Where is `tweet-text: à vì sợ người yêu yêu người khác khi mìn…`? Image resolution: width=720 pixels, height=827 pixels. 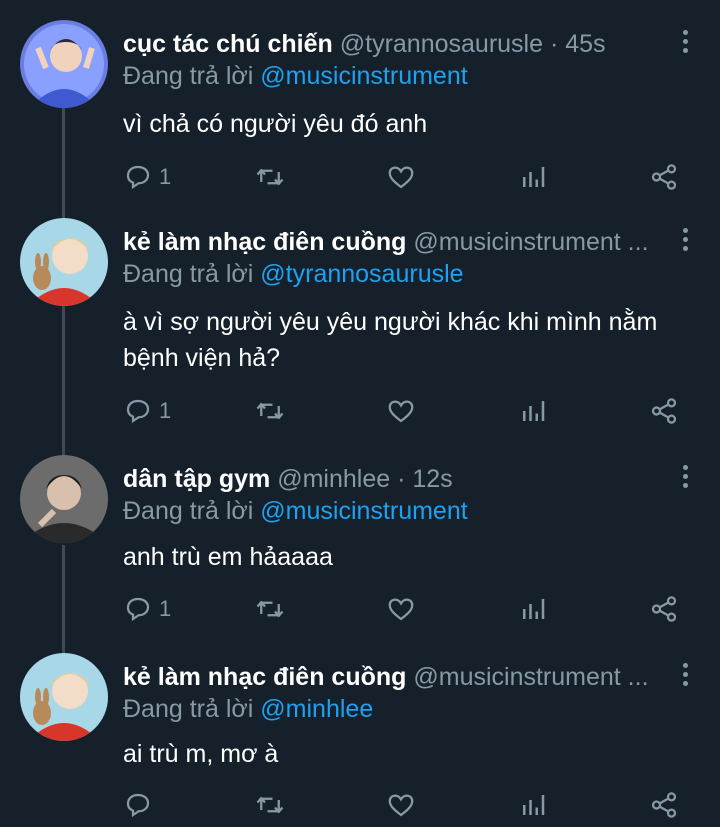
tweet-text: à vì sợ người yêu yêu người khác khi mìn… is located at coordinates (390, 340).